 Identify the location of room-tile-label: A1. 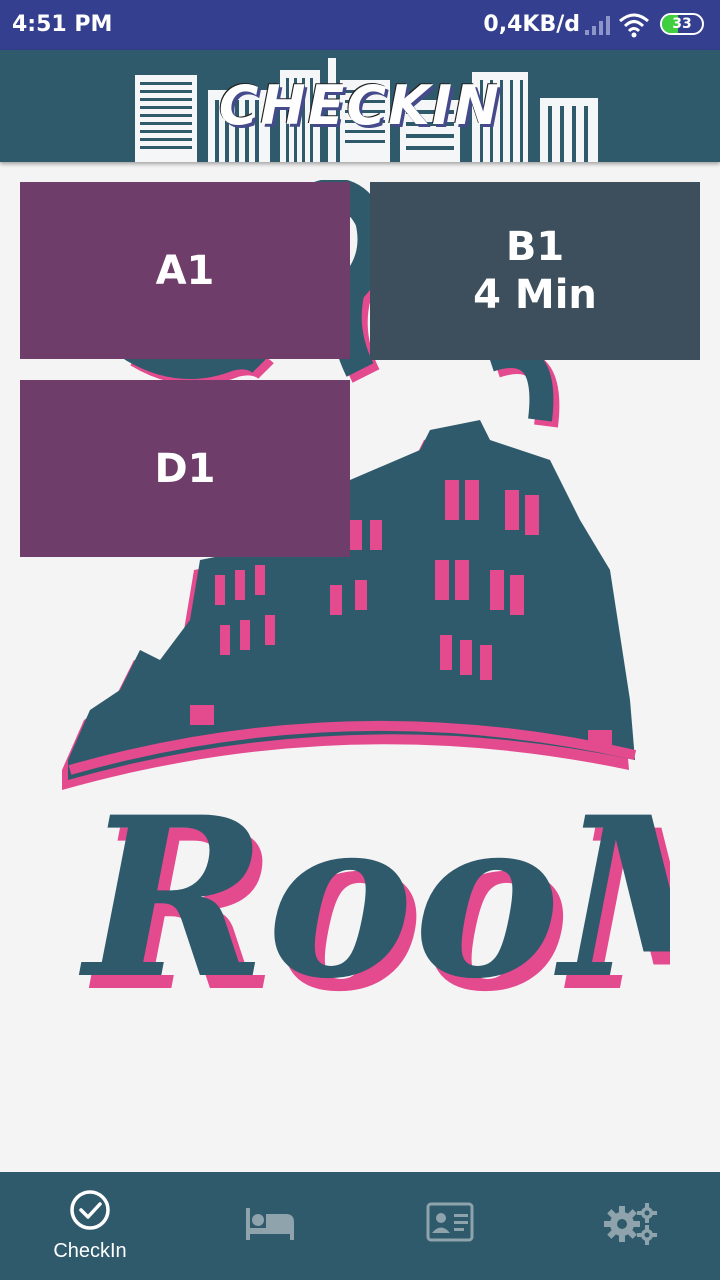
(185, 270).